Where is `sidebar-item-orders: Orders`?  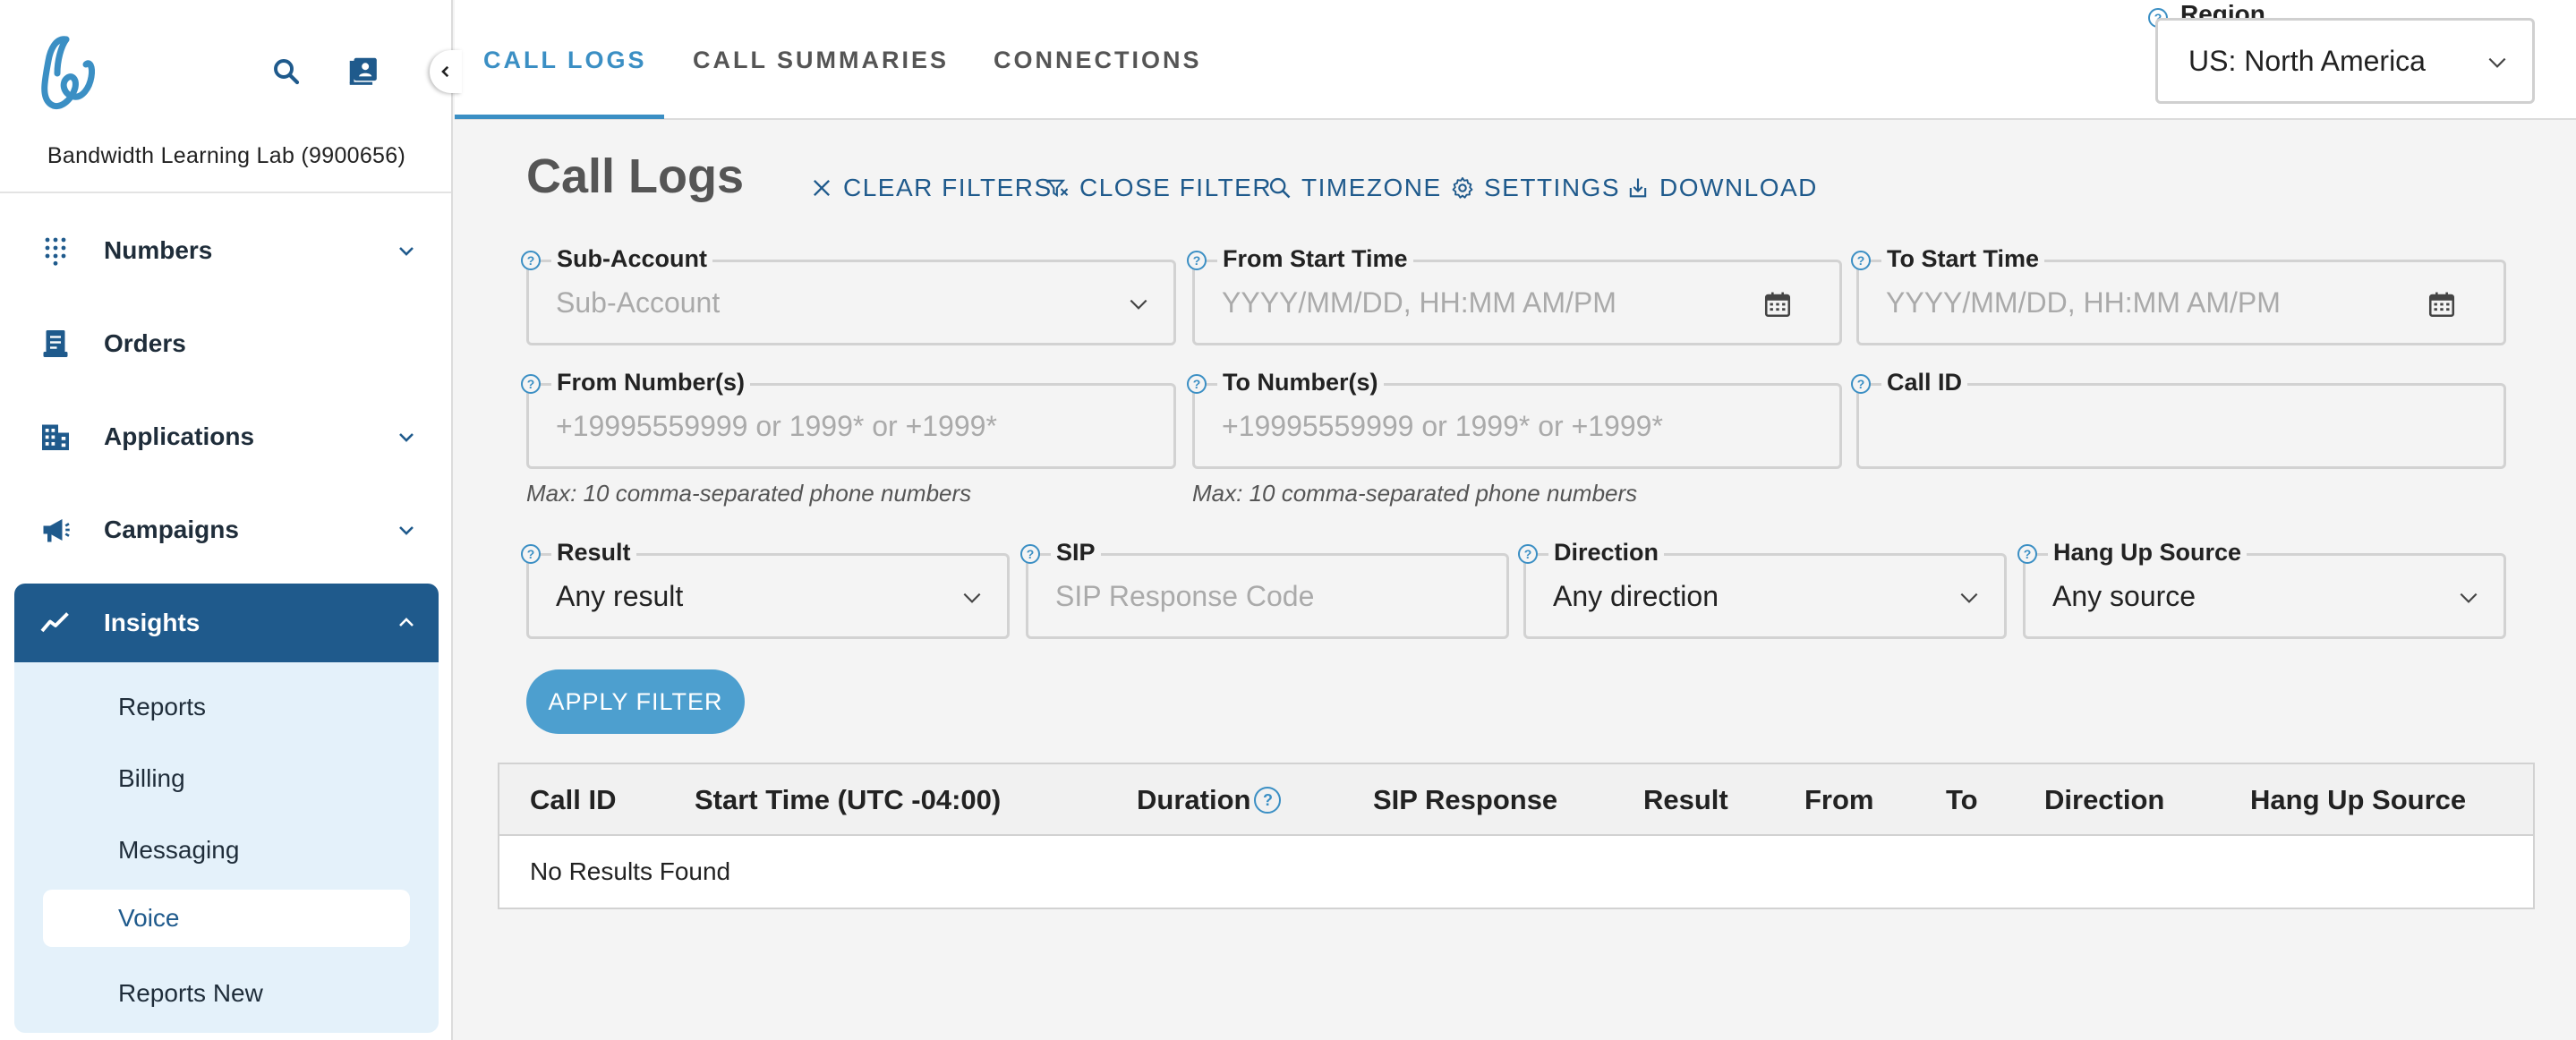
sidebar-item-orders: Orders is located at coordinates (226, 344).